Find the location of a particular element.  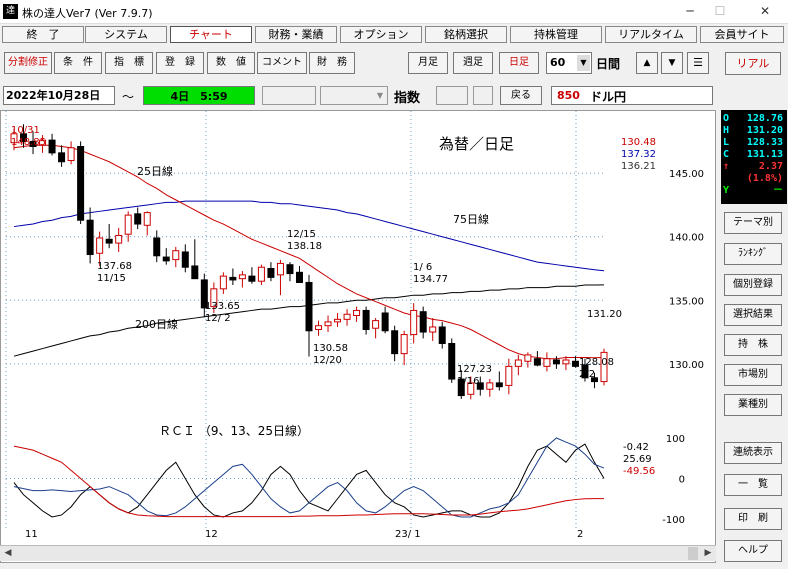

app-icon: 達 is located at coordinates (10, 11).